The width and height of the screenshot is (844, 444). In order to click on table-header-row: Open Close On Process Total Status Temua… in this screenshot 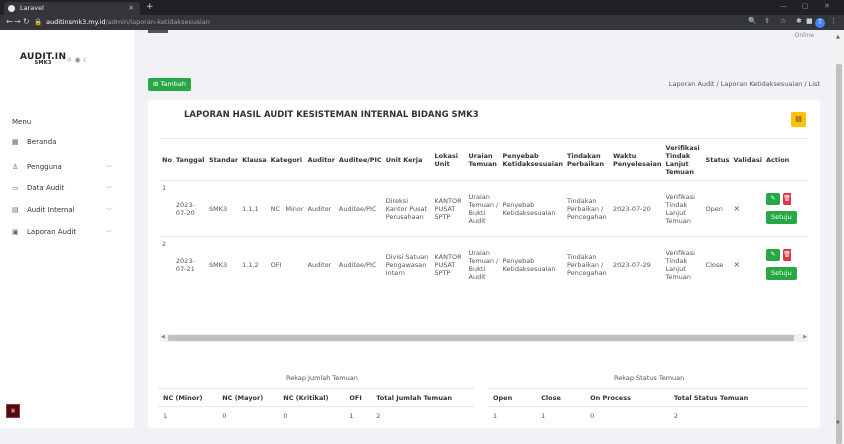, I will do `click(648, 397)`.